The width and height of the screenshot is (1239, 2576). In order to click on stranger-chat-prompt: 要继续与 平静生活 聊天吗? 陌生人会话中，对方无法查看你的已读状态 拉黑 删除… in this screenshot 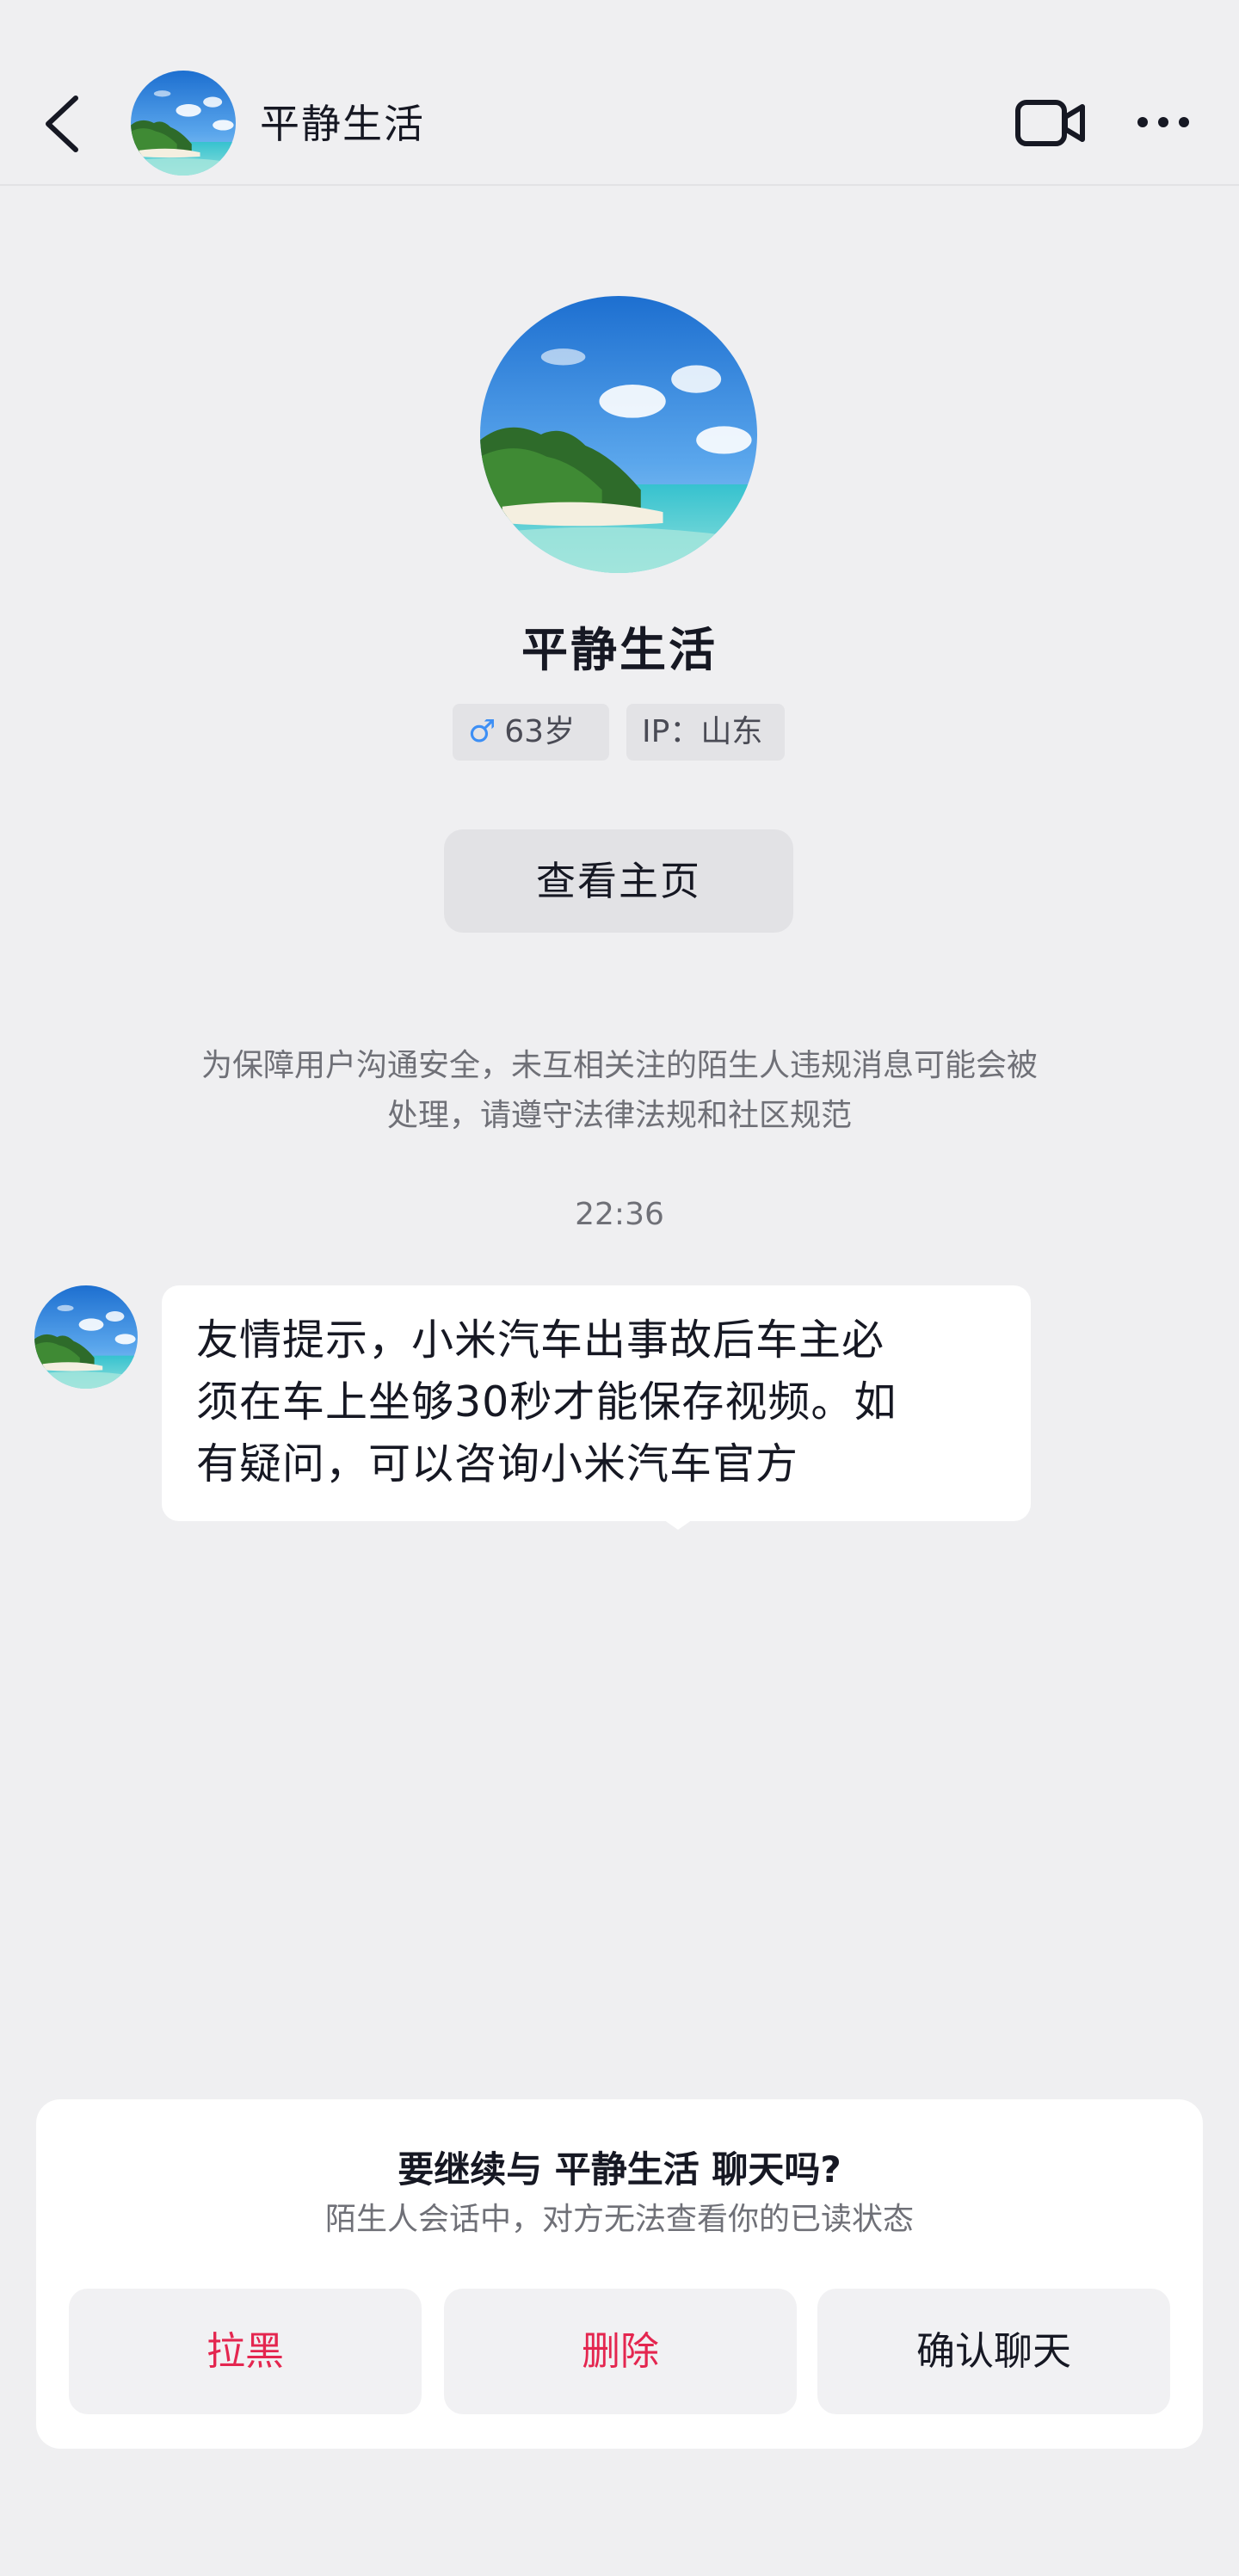, I will do `click(619, 2274)`.